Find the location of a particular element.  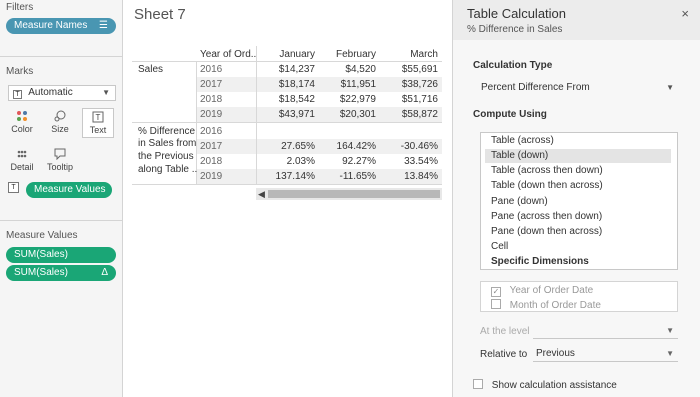

text-encoding-icon: T is located at coordinates (13, 187).